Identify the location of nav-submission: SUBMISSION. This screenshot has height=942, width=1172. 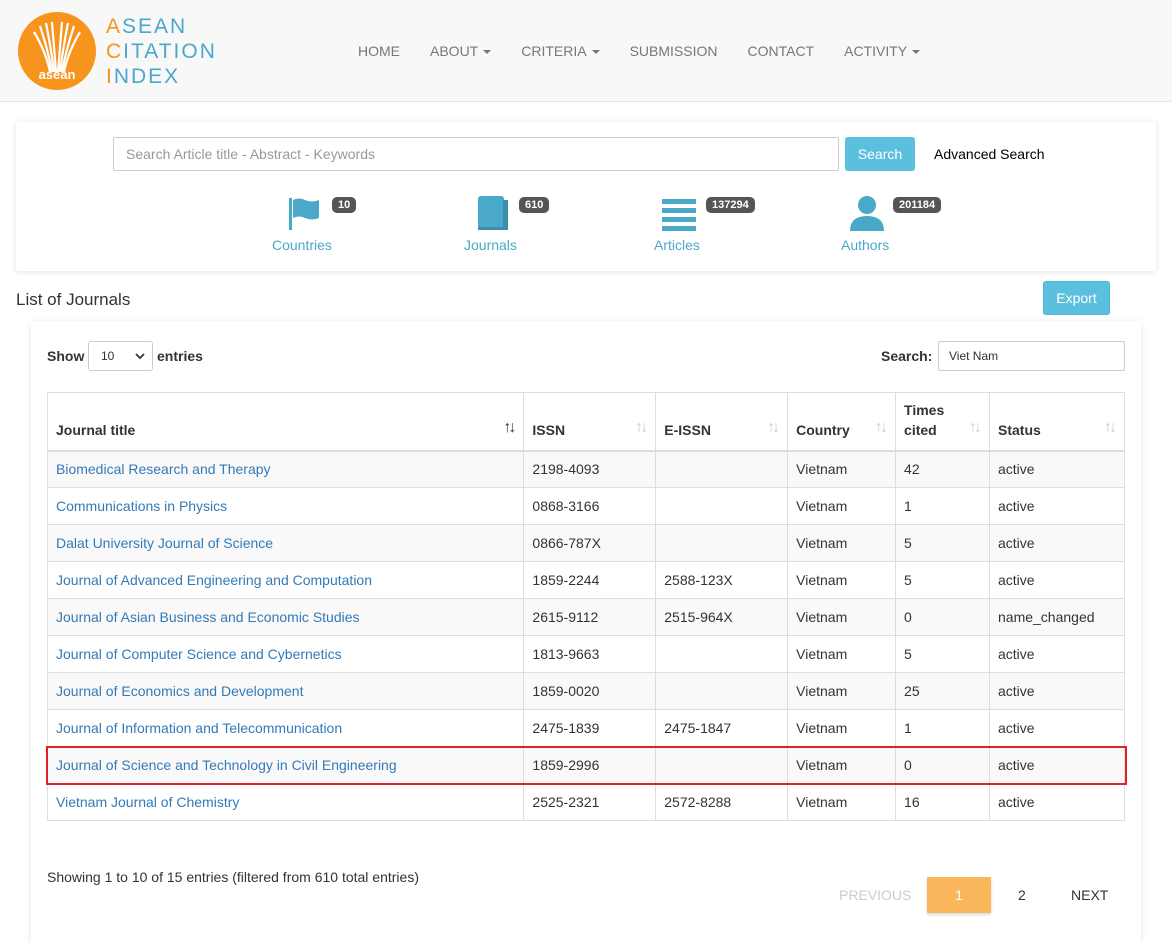
(674, 51).